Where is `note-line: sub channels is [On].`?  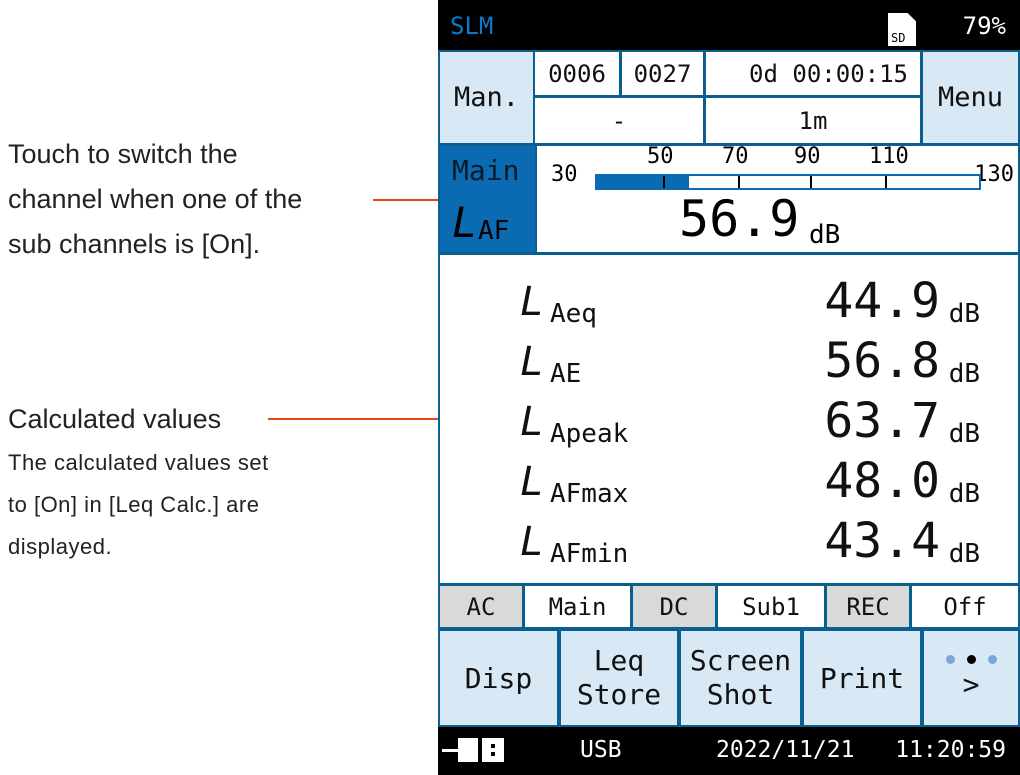 note-line: sub channels is [On]. is located at coordinates (134, 244).